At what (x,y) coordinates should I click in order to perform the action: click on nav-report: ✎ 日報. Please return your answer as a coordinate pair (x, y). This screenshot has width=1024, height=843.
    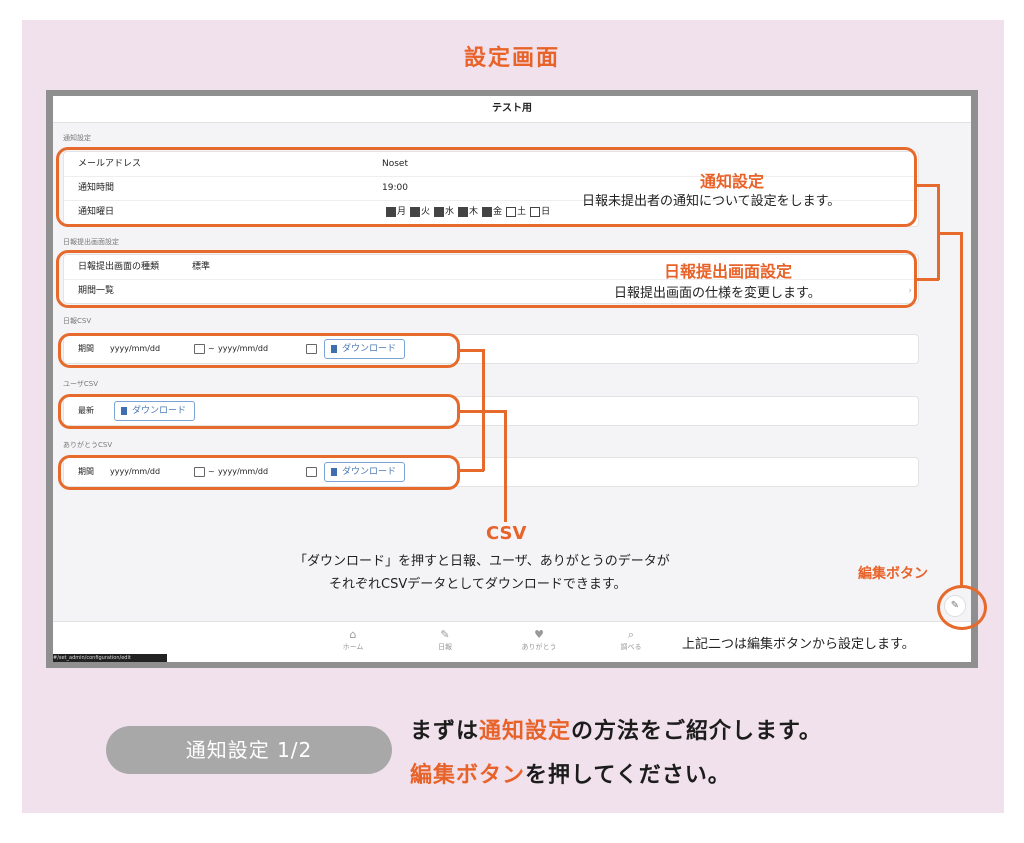
    Looking at the image, I should click on (445, 640).